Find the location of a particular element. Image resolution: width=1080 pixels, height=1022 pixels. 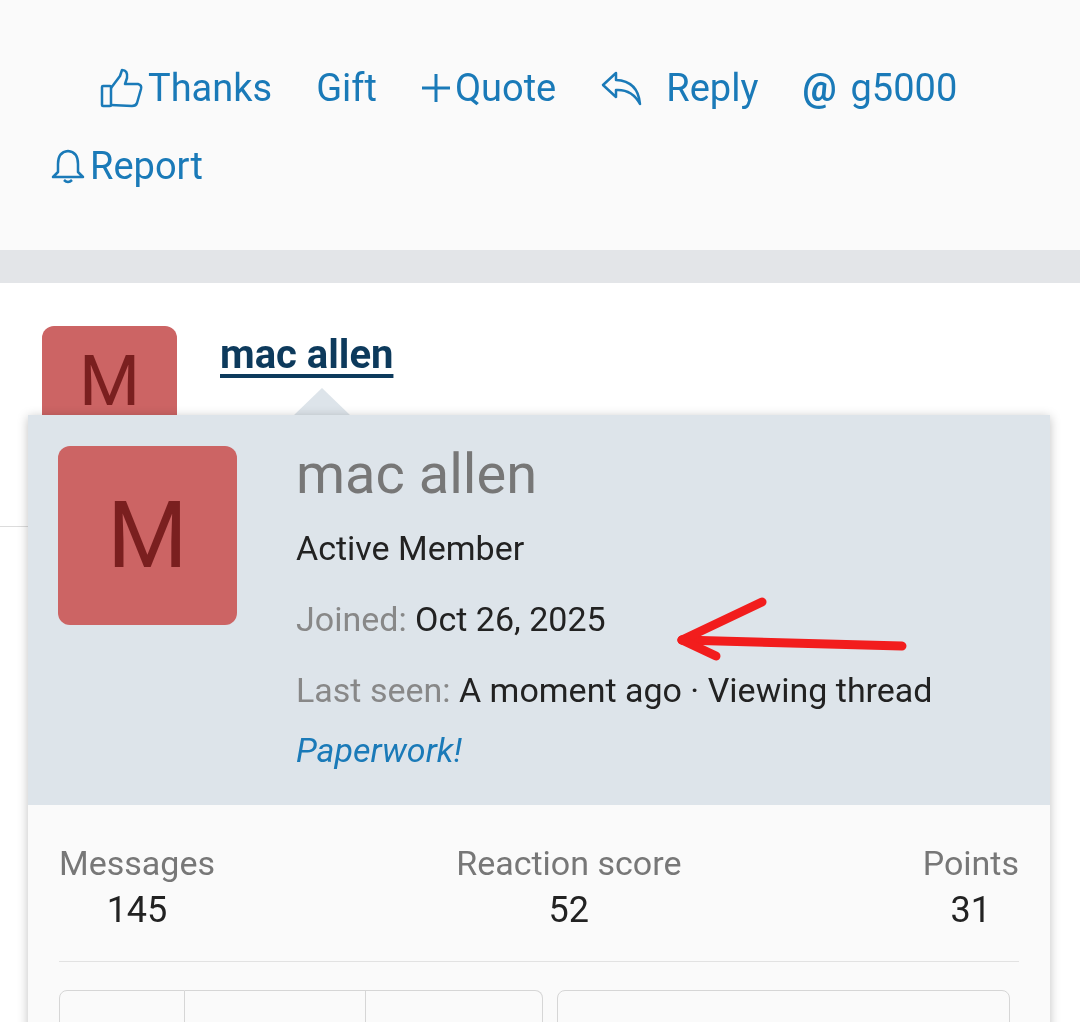

joined-date: Oct 26, 2025 is located at coordinates (510, 619).